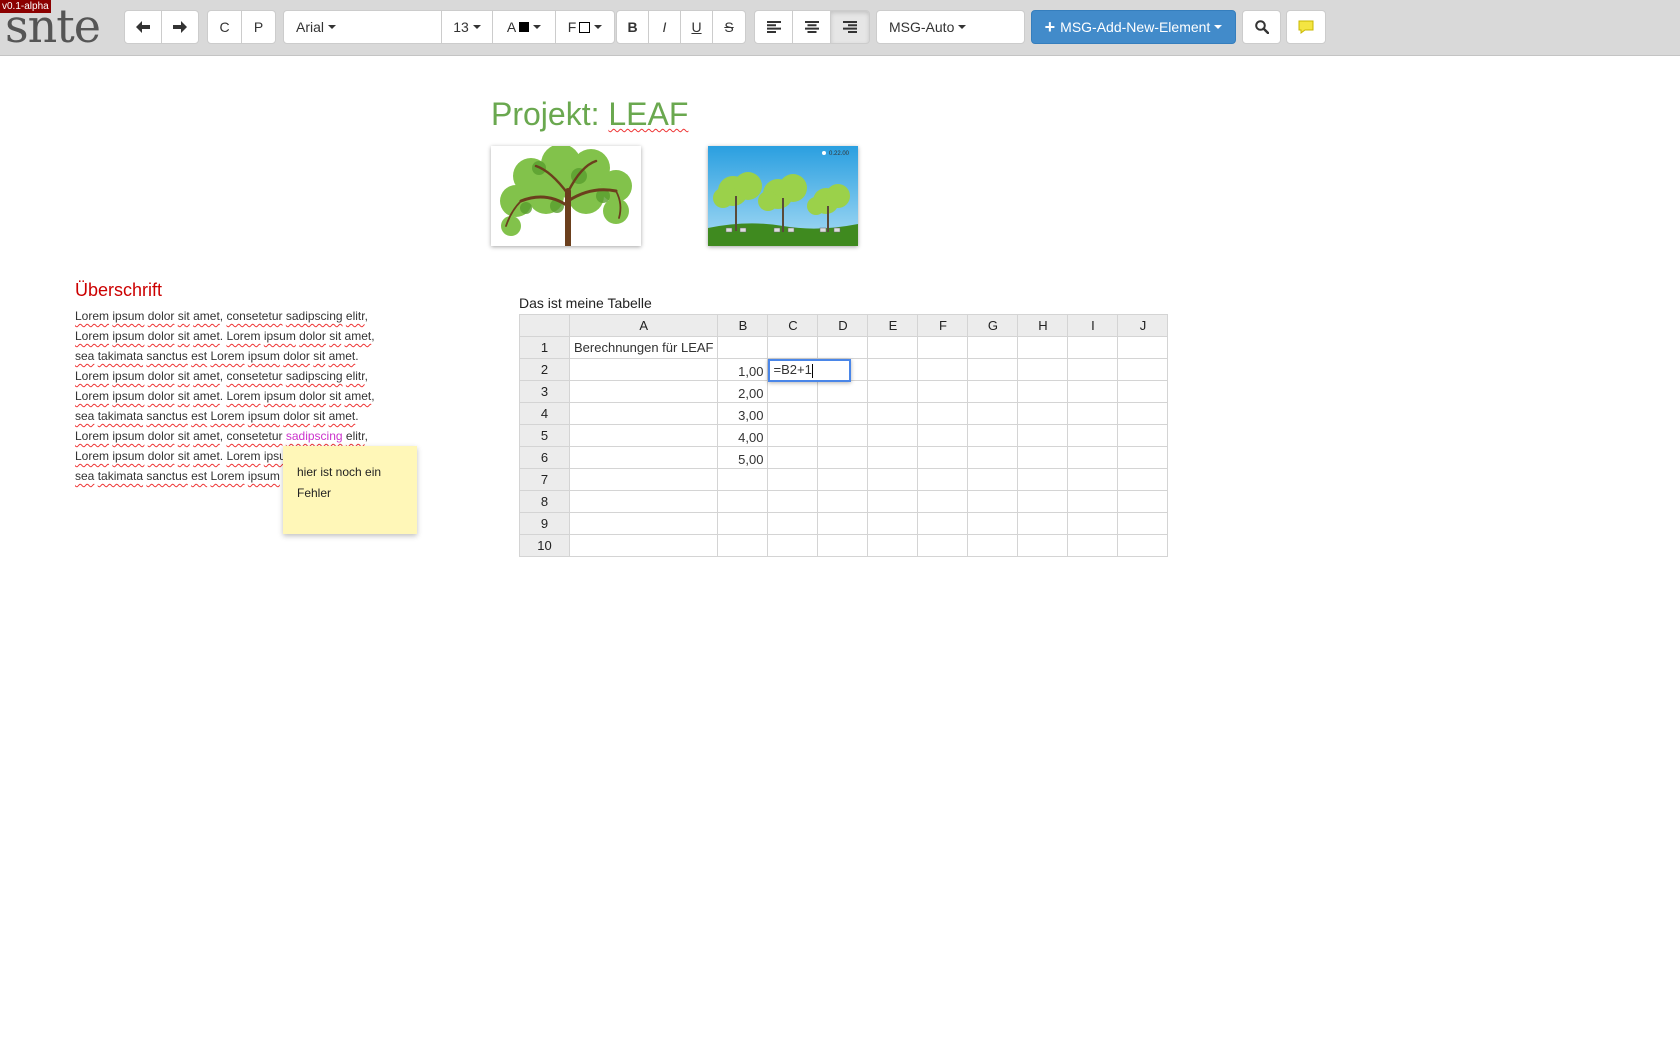 The image size is (1680, 1050). I want to click on cell-h7, so click(1043, 479).